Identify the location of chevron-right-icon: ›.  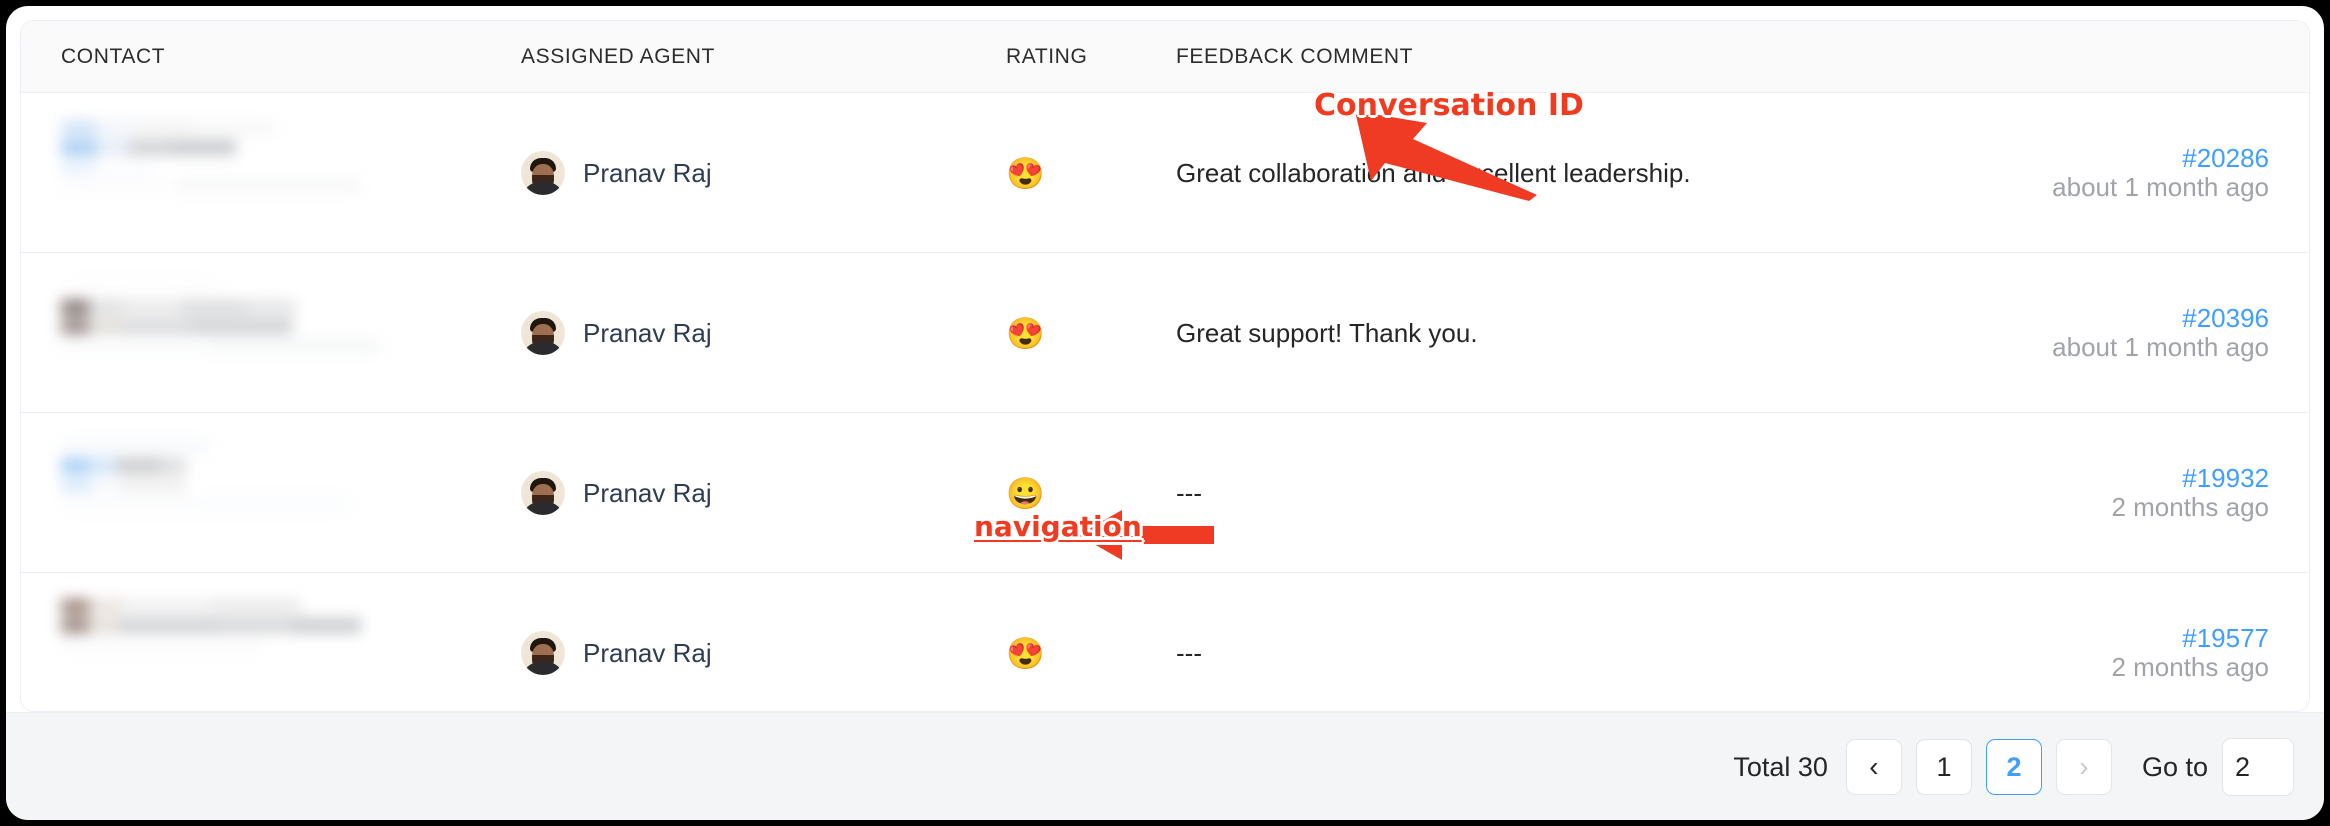
(2084, 766).